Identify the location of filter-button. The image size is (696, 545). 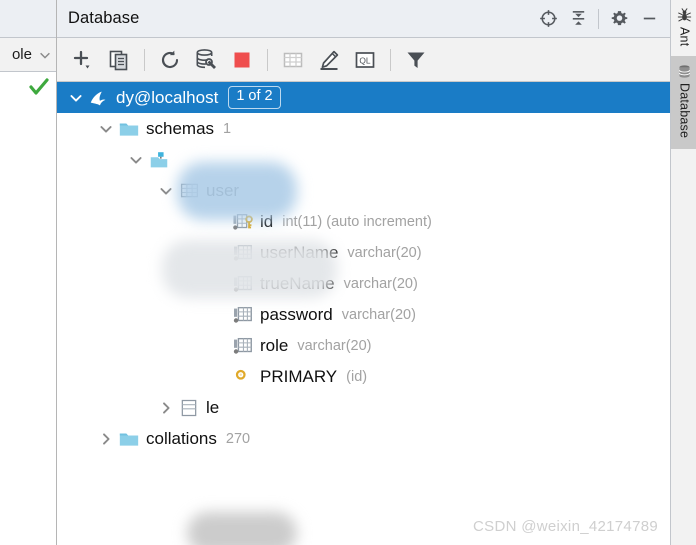
(416, 60).